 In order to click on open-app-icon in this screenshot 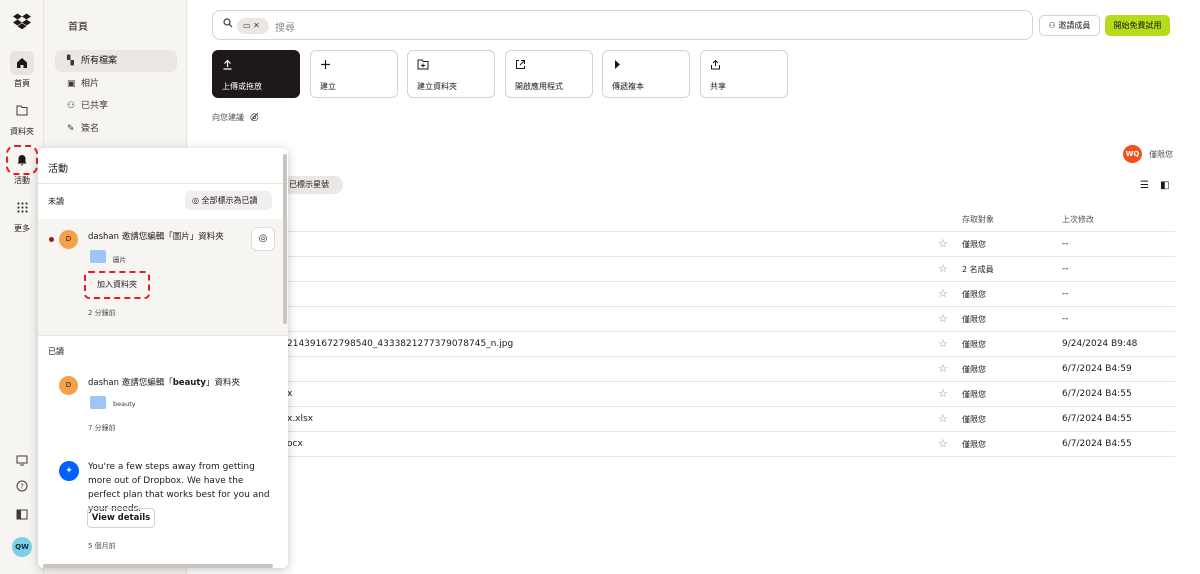, I will do `click(520, 66)`.